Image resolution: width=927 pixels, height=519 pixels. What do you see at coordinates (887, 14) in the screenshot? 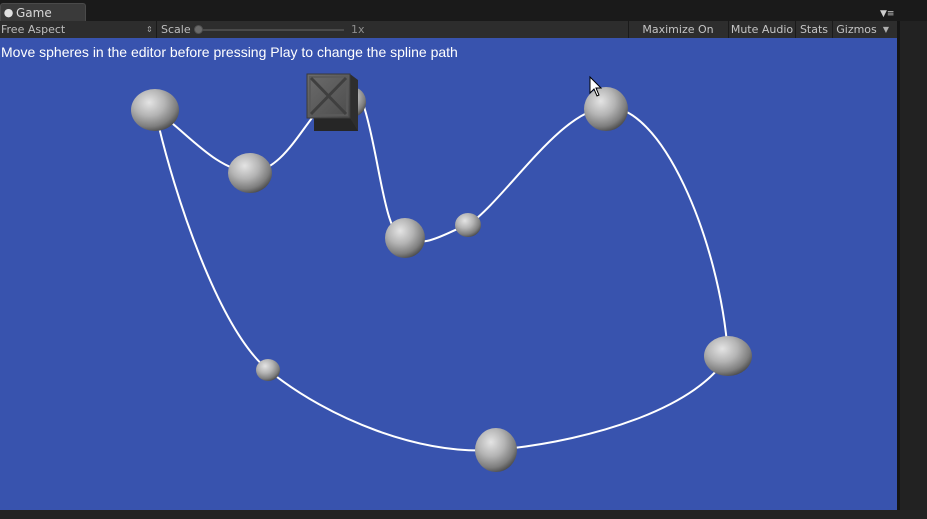
I see `panel-menu-icon: ▼≡` at bounding box center [887, 14].